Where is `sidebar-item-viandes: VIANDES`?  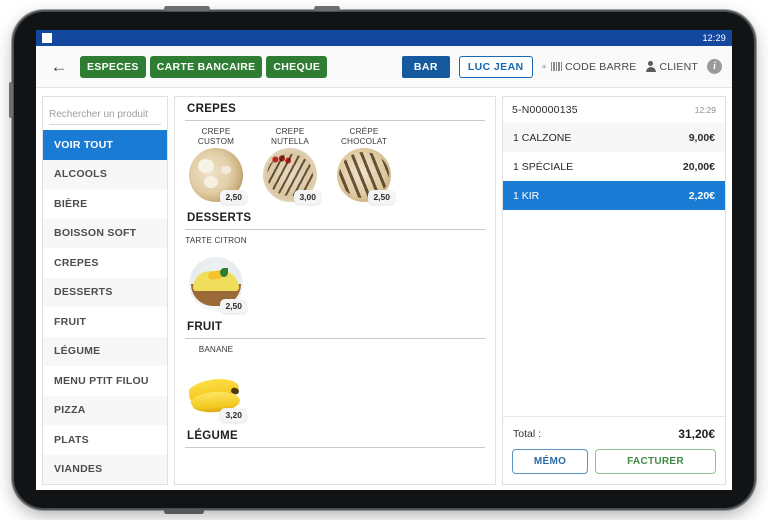
sidebar-item-viandes: VIANDES is located at coordinates (105, 469).